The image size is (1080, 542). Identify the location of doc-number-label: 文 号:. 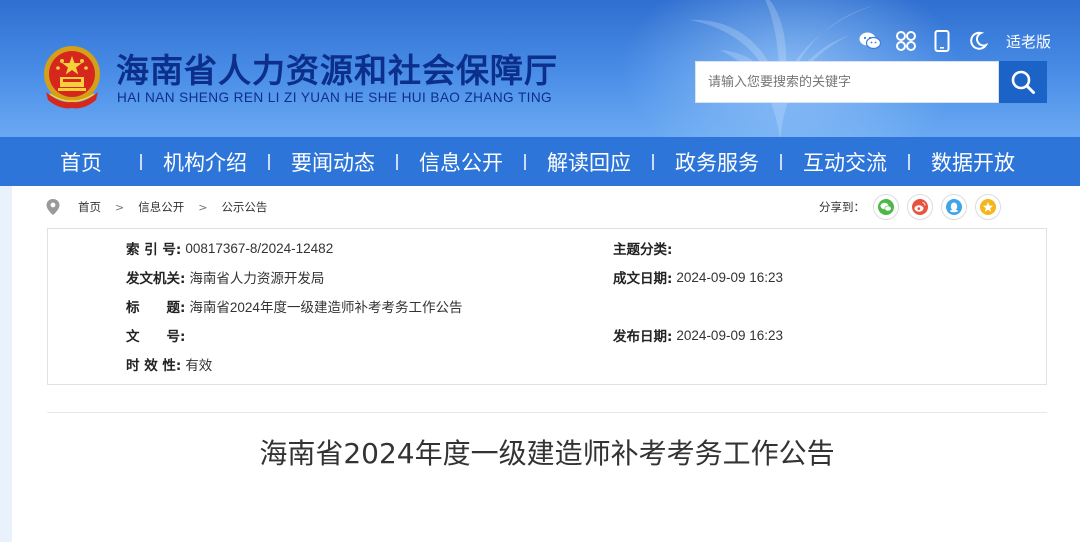
(156, 337).